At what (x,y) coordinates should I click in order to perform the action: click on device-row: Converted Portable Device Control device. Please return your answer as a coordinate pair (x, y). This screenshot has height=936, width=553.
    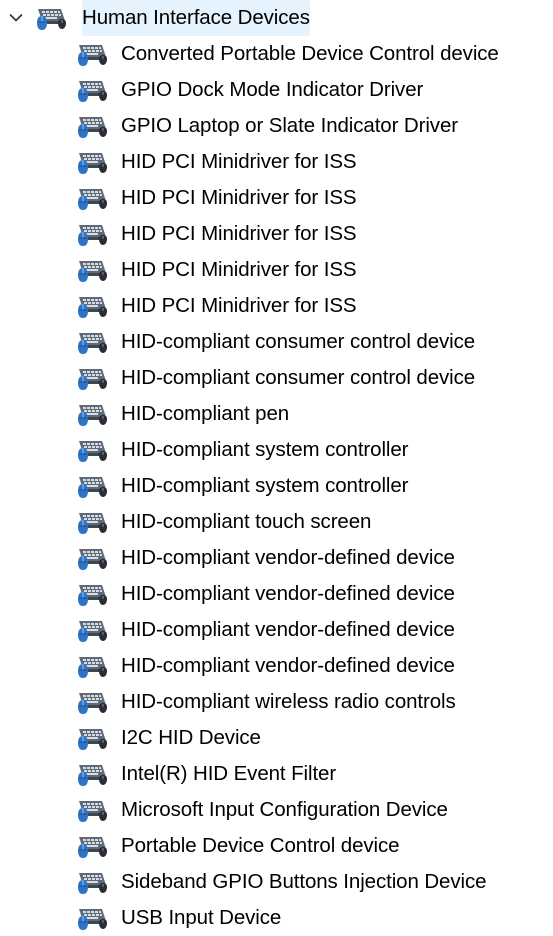
    Looking at the image, I should click on (276, 54).